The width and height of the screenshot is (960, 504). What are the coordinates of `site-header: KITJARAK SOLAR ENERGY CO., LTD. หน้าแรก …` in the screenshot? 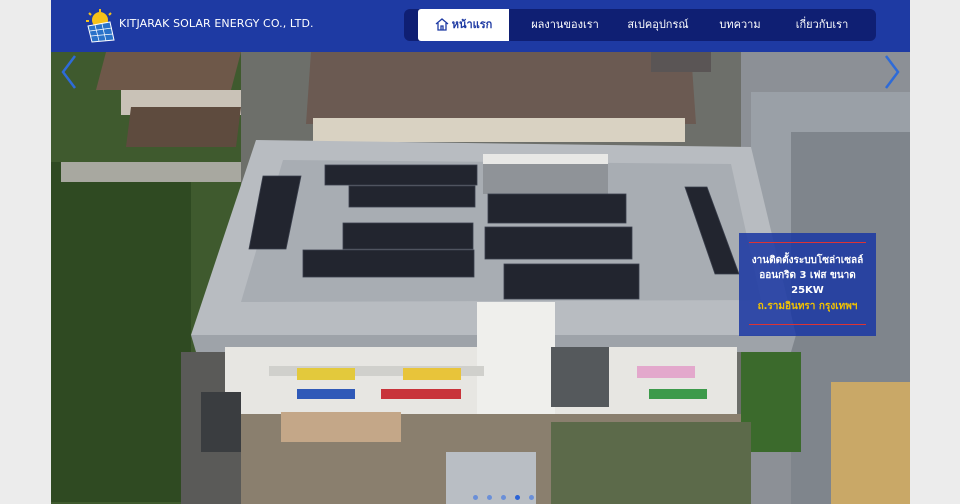 It's located at (480, 26).